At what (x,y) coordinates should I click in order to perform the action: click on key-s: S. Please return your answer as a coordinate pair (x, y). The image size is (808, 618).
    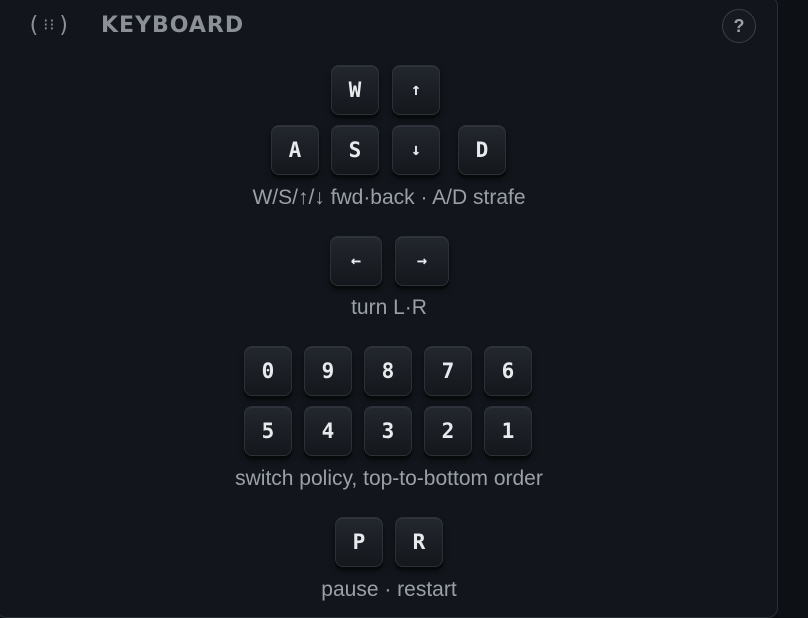
    Looking at the image, I should click on (355, 150).